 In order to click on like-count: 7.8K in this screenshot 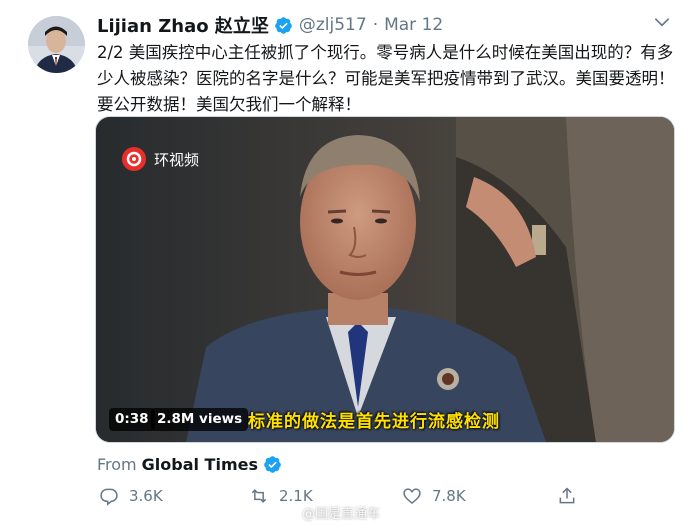, I will do `click(449, 496)`.